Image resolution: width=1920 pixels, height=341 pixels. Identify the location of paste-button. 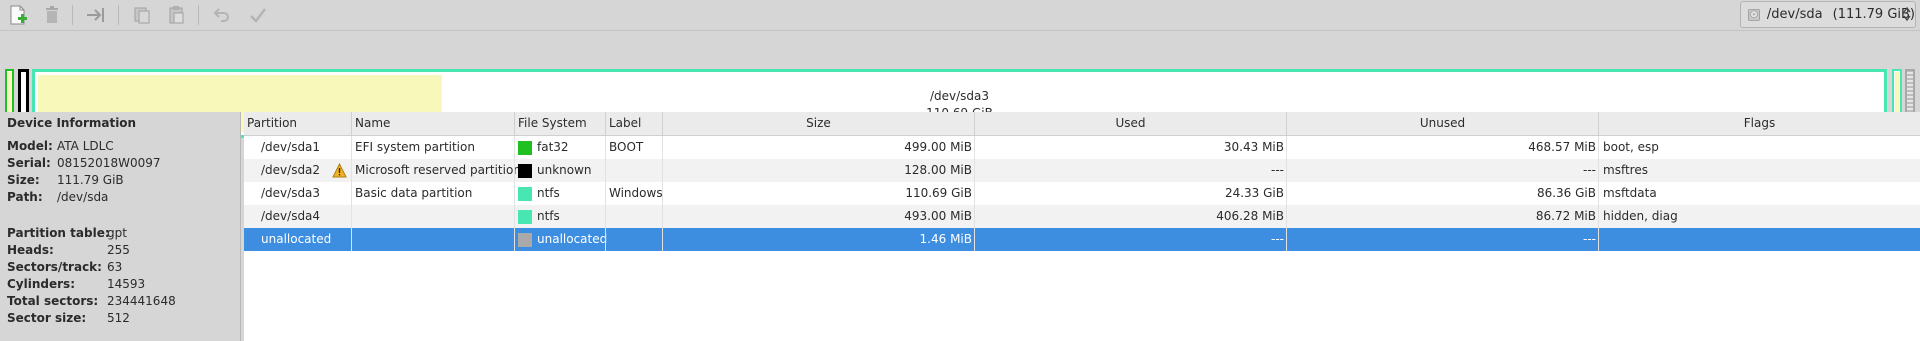
(176, 15).